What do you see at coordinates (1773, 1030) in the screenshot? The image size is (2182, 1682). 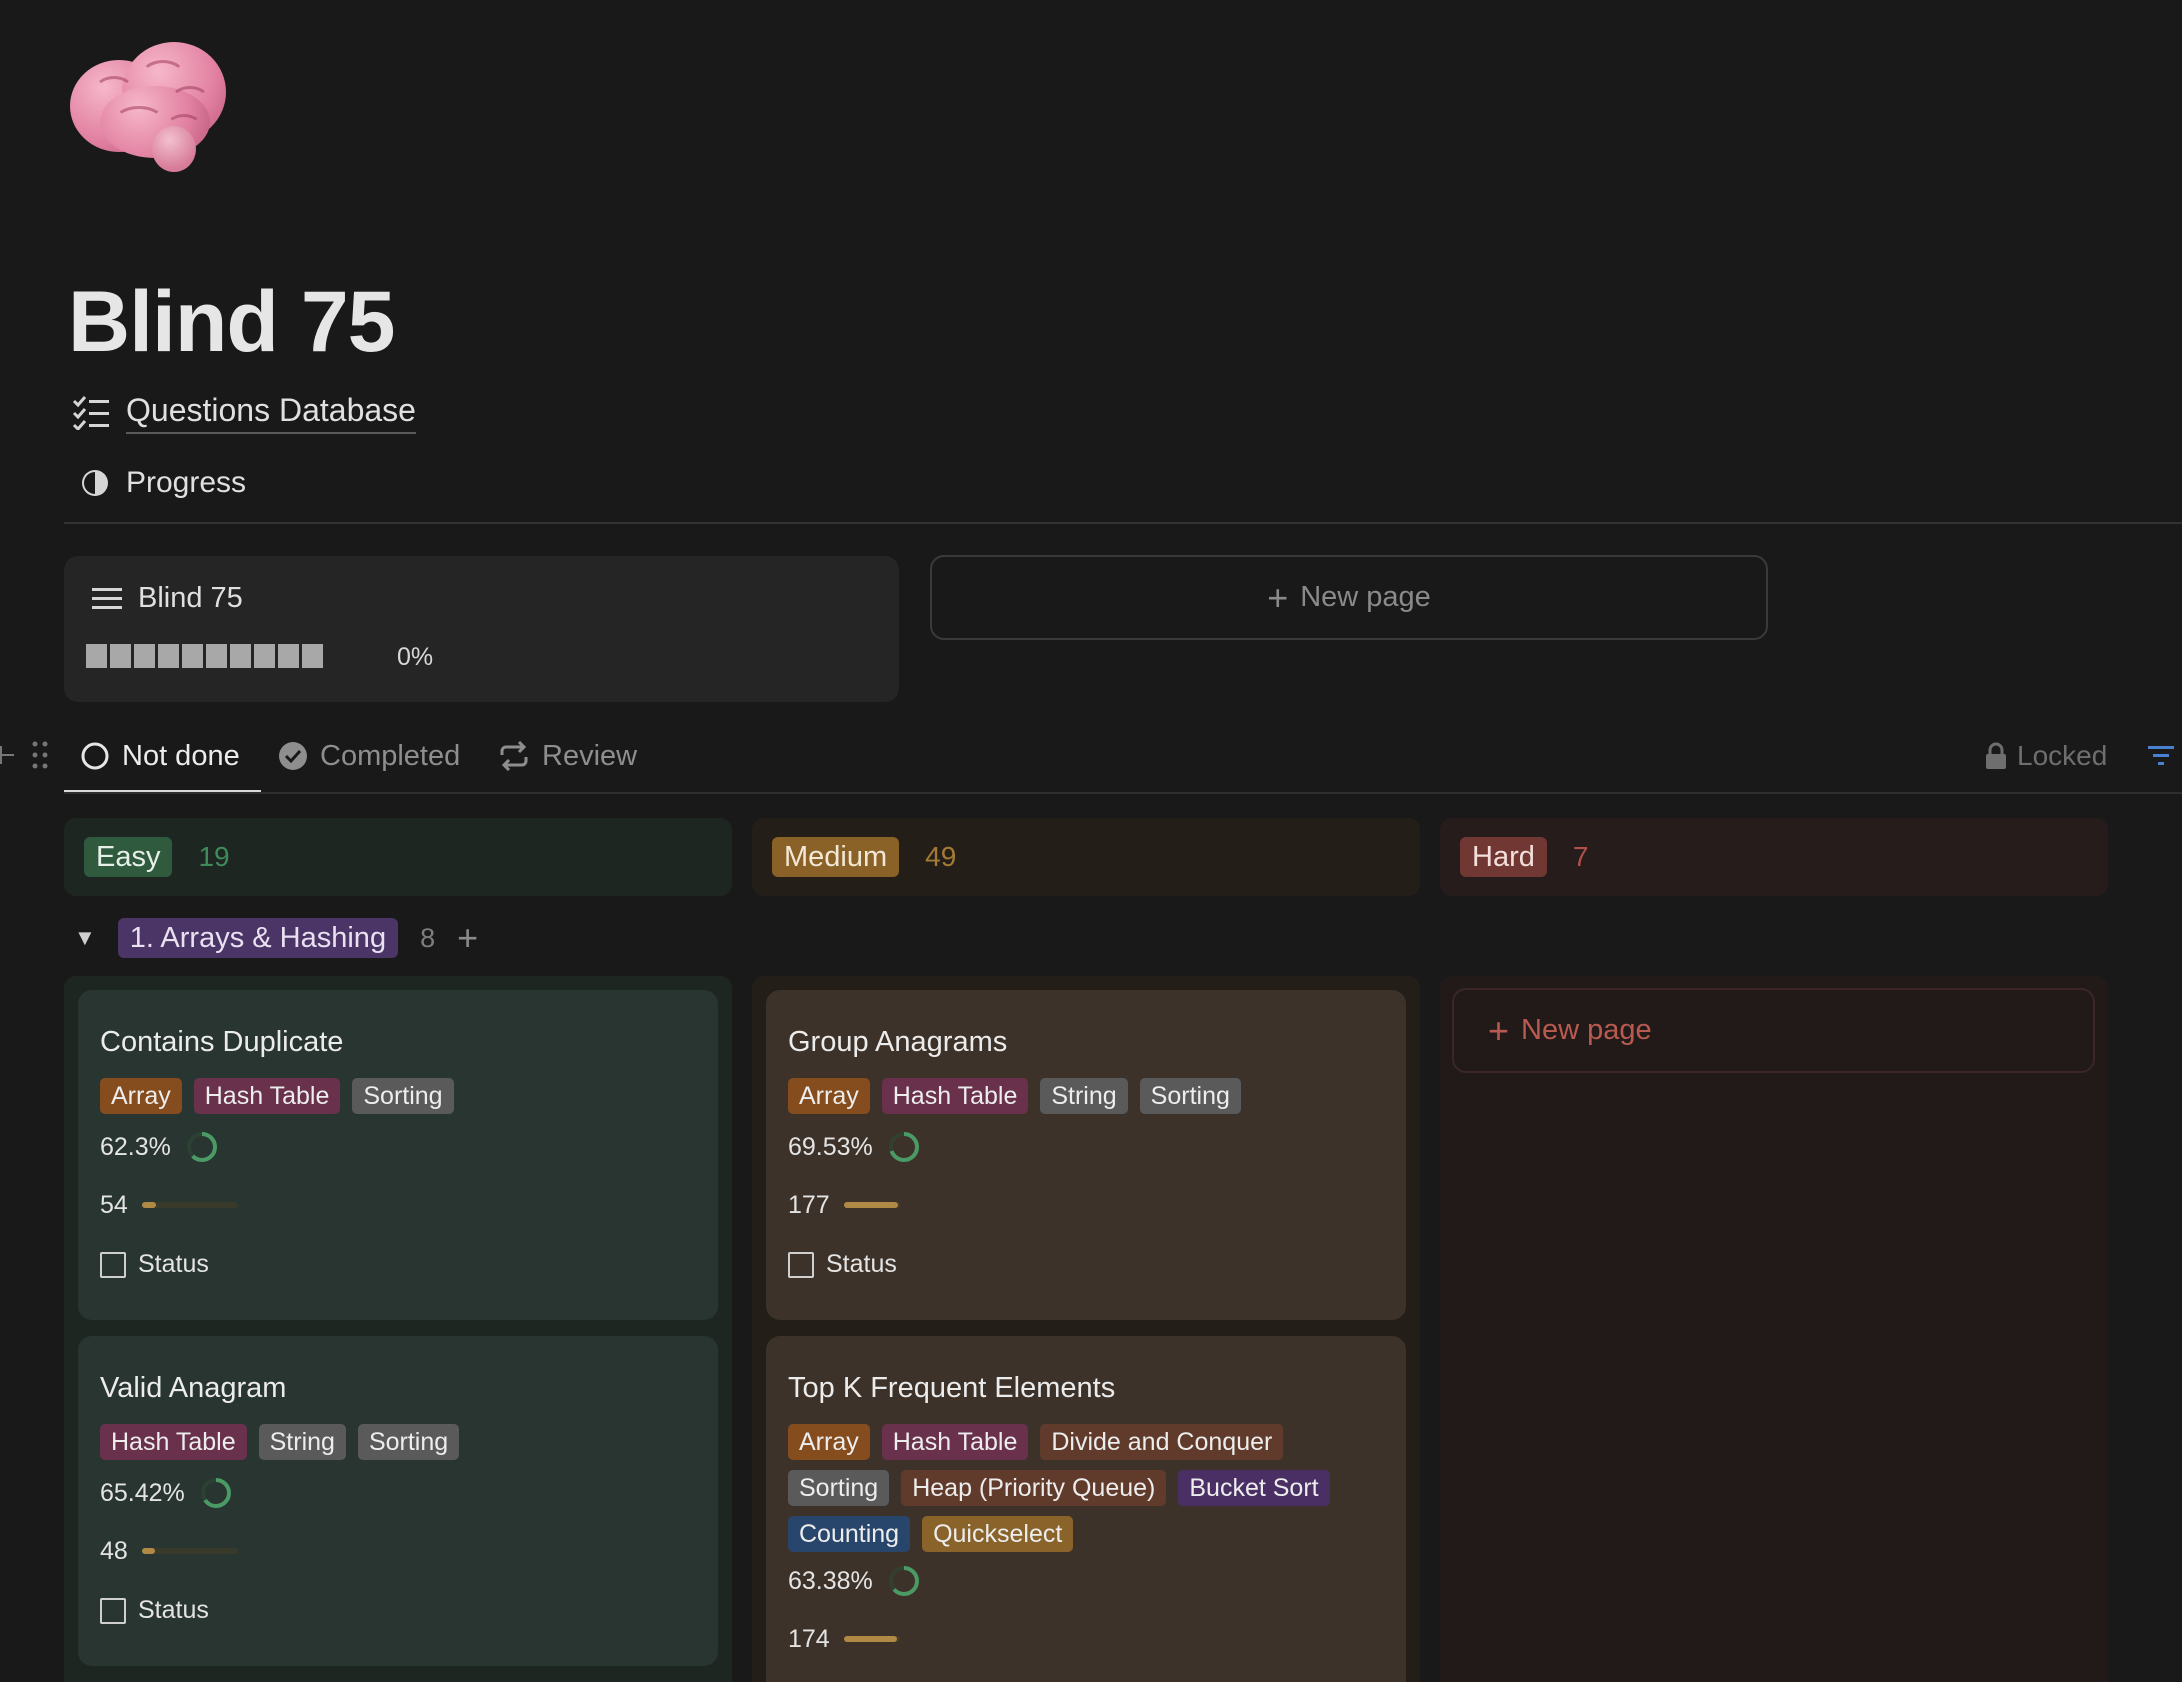 I see `hard-new-page-button: + New page` at bounding box center [1773, 1030].